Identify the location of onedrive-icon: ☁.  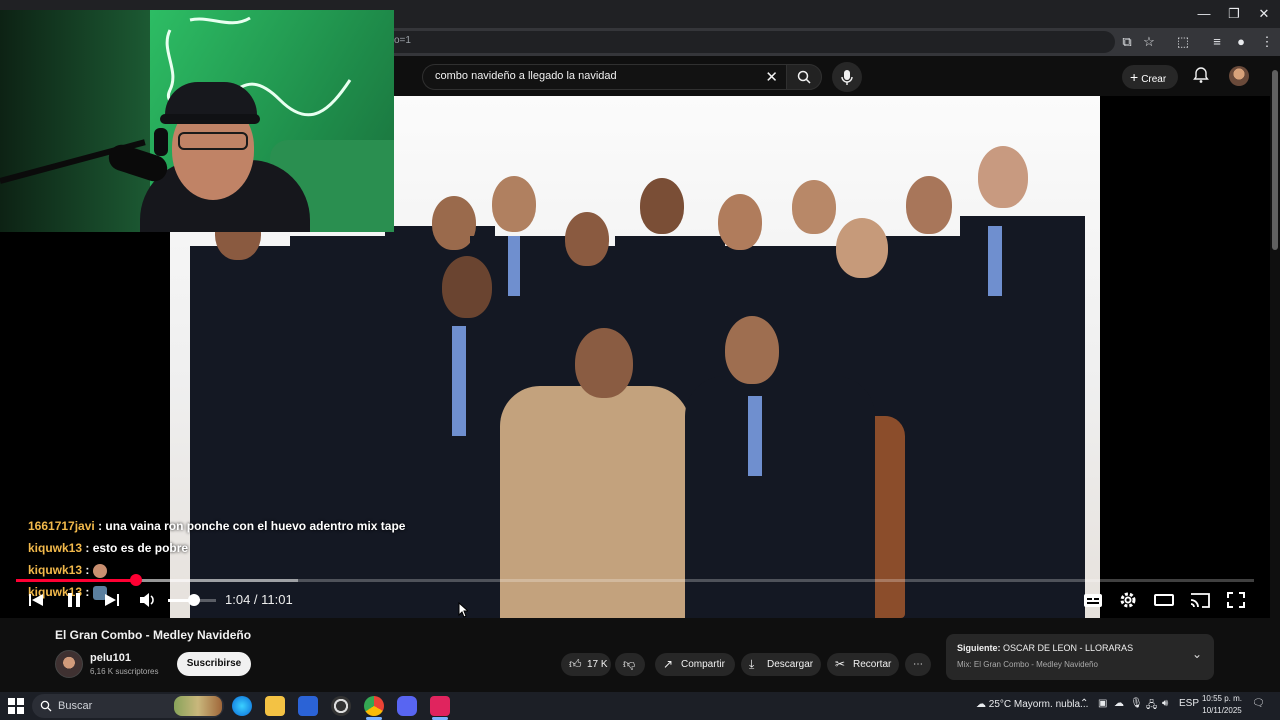
(1119, 703).